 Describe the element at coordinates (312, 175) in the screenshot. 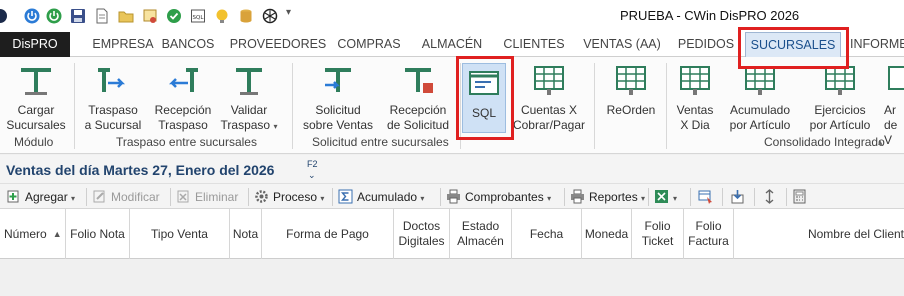

I see `chevron-down-icon: ⌄` at that location.